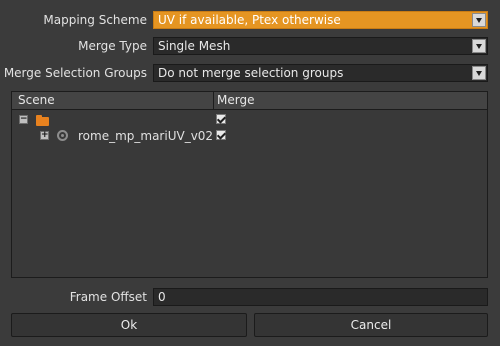 The height and width of the screenshot is (346, 500). I want to click on mapping-scheme-select: UV if available, Ptex otherwise, so click(320, 20).